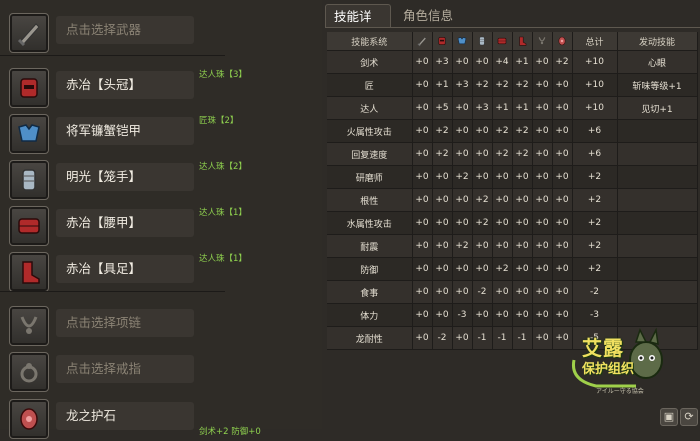 The width and height of the screenshot is (700, 441). I want to click on necklace-icon, so click(29, 326).